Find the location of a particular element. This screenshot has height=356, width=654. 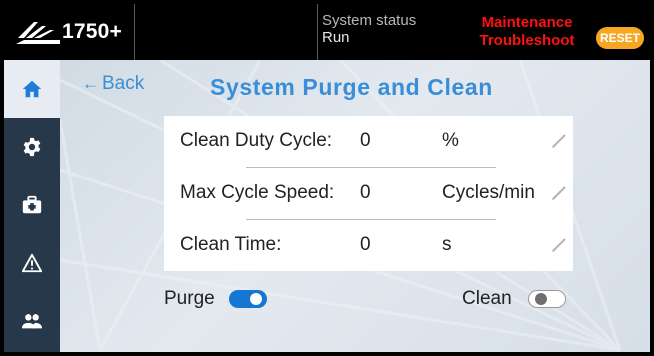

sidebar is located at coordinates (32, 206).